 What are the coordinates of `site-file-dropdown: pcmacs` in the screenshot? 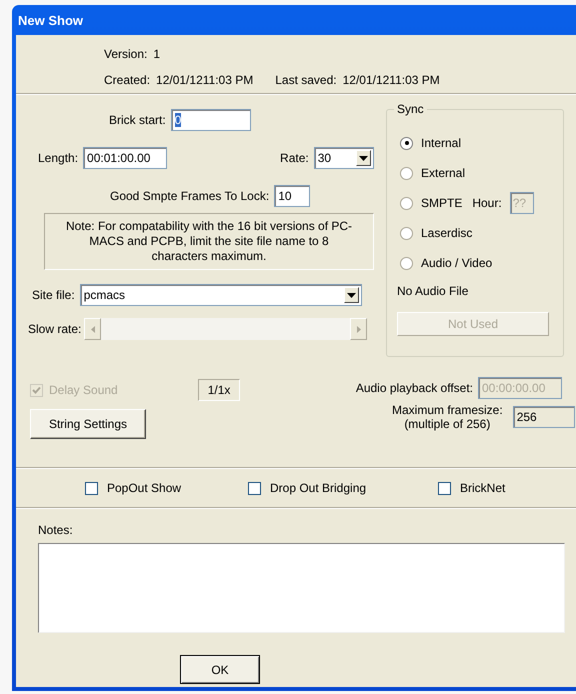 It's located at (221, 295).